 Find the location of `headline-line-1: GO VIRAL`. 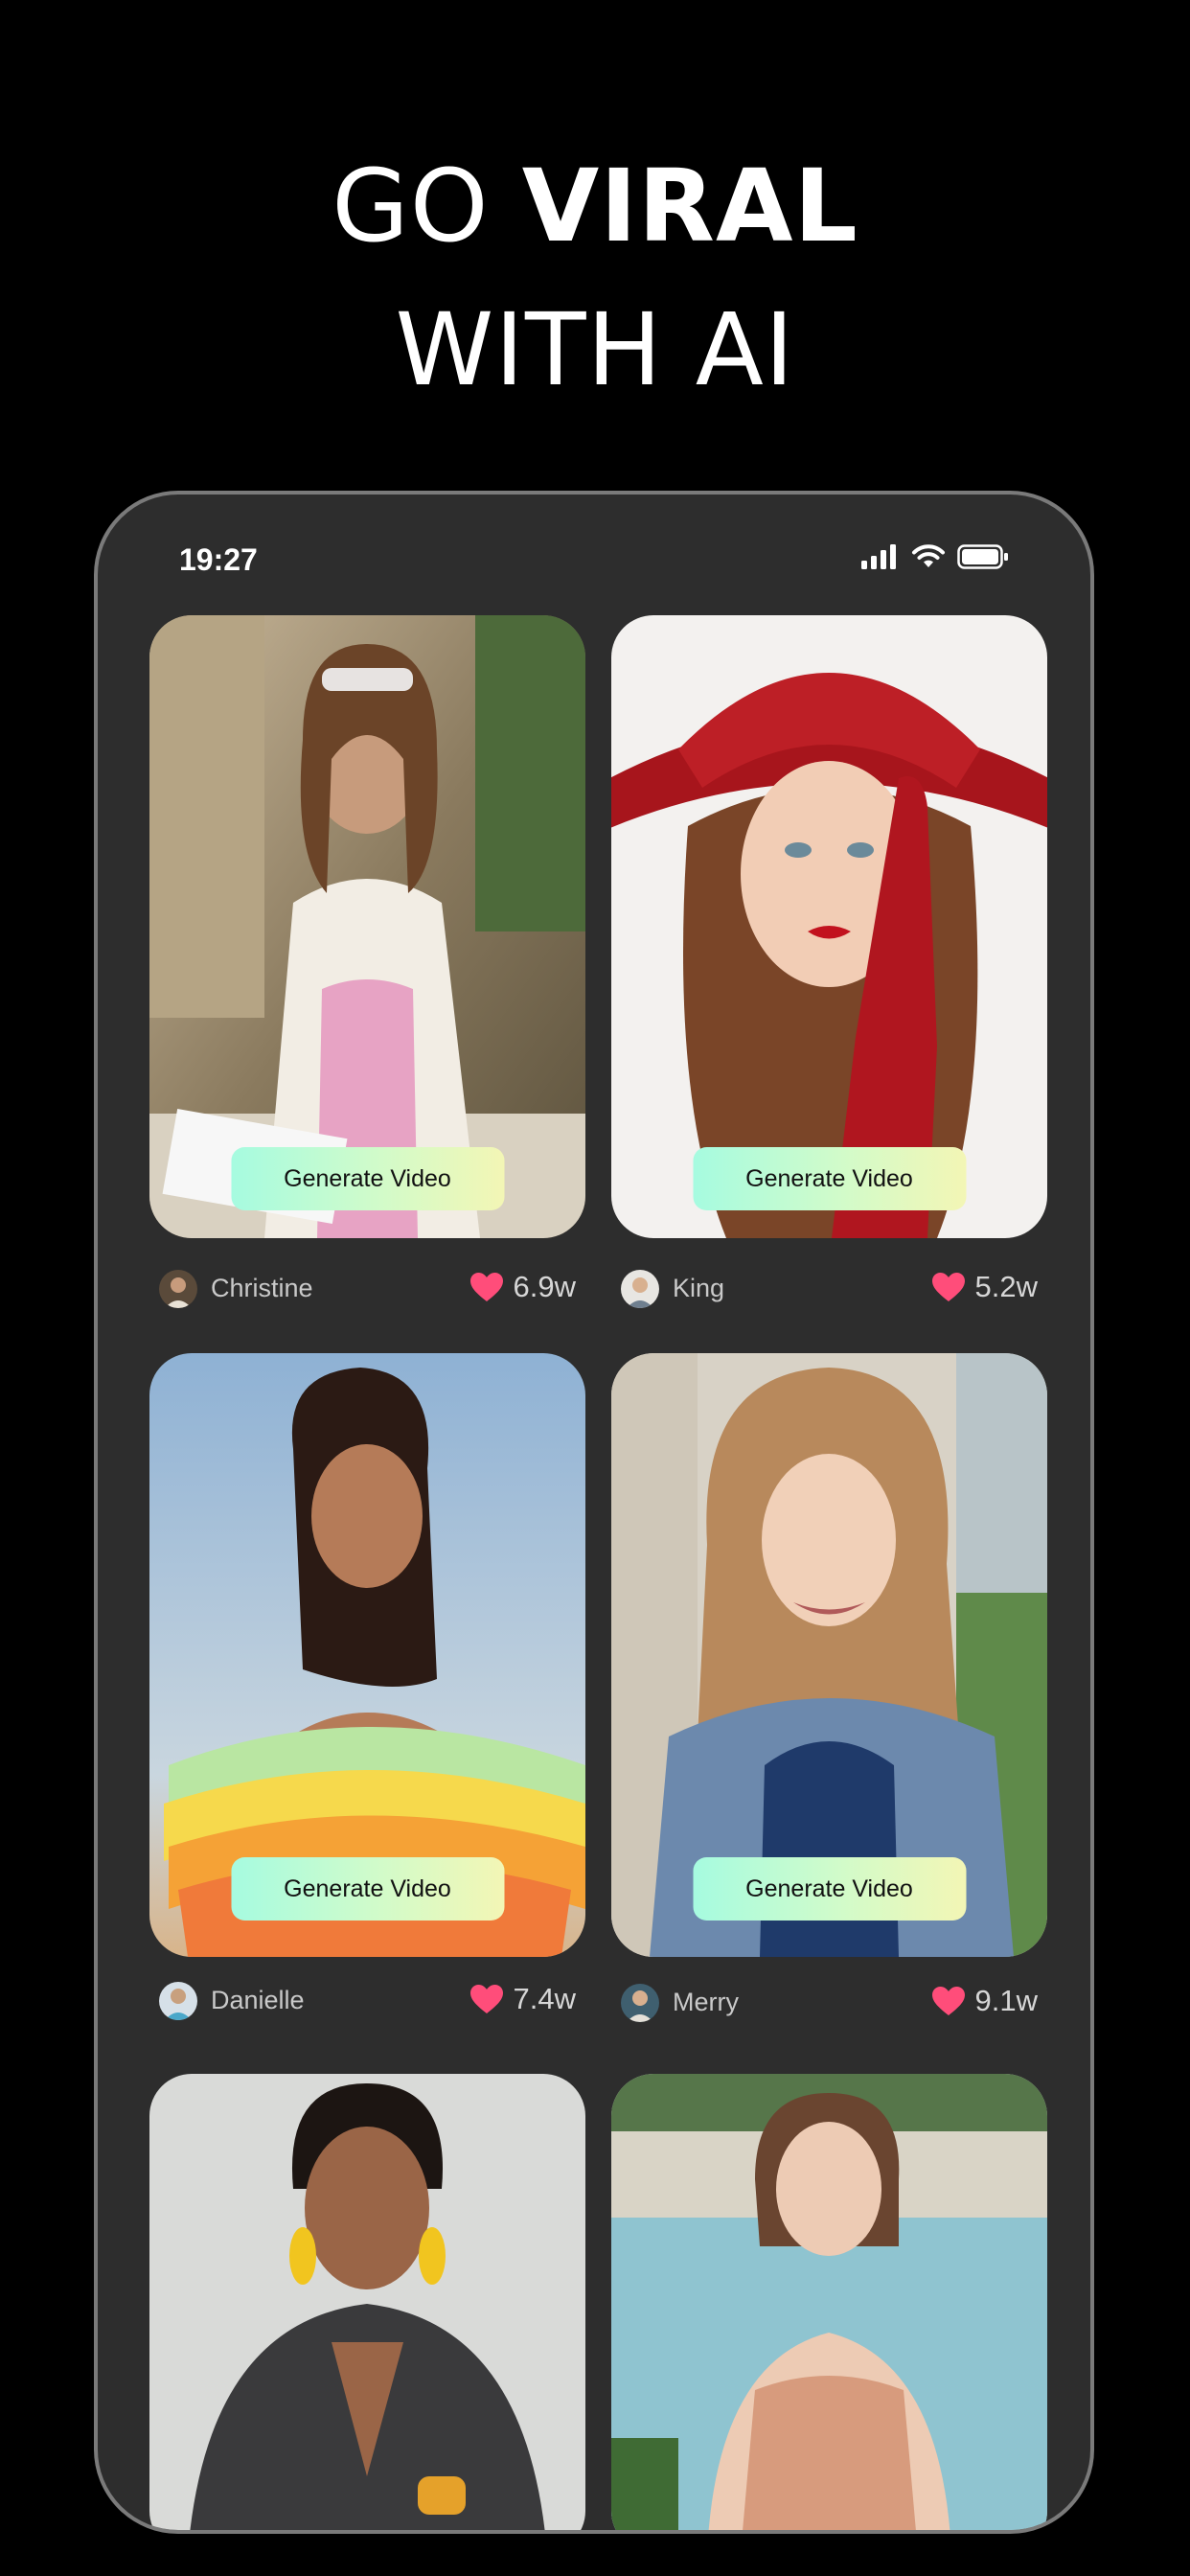

headline-line-1: GO VIRAL is located at coordinates (595, 206).